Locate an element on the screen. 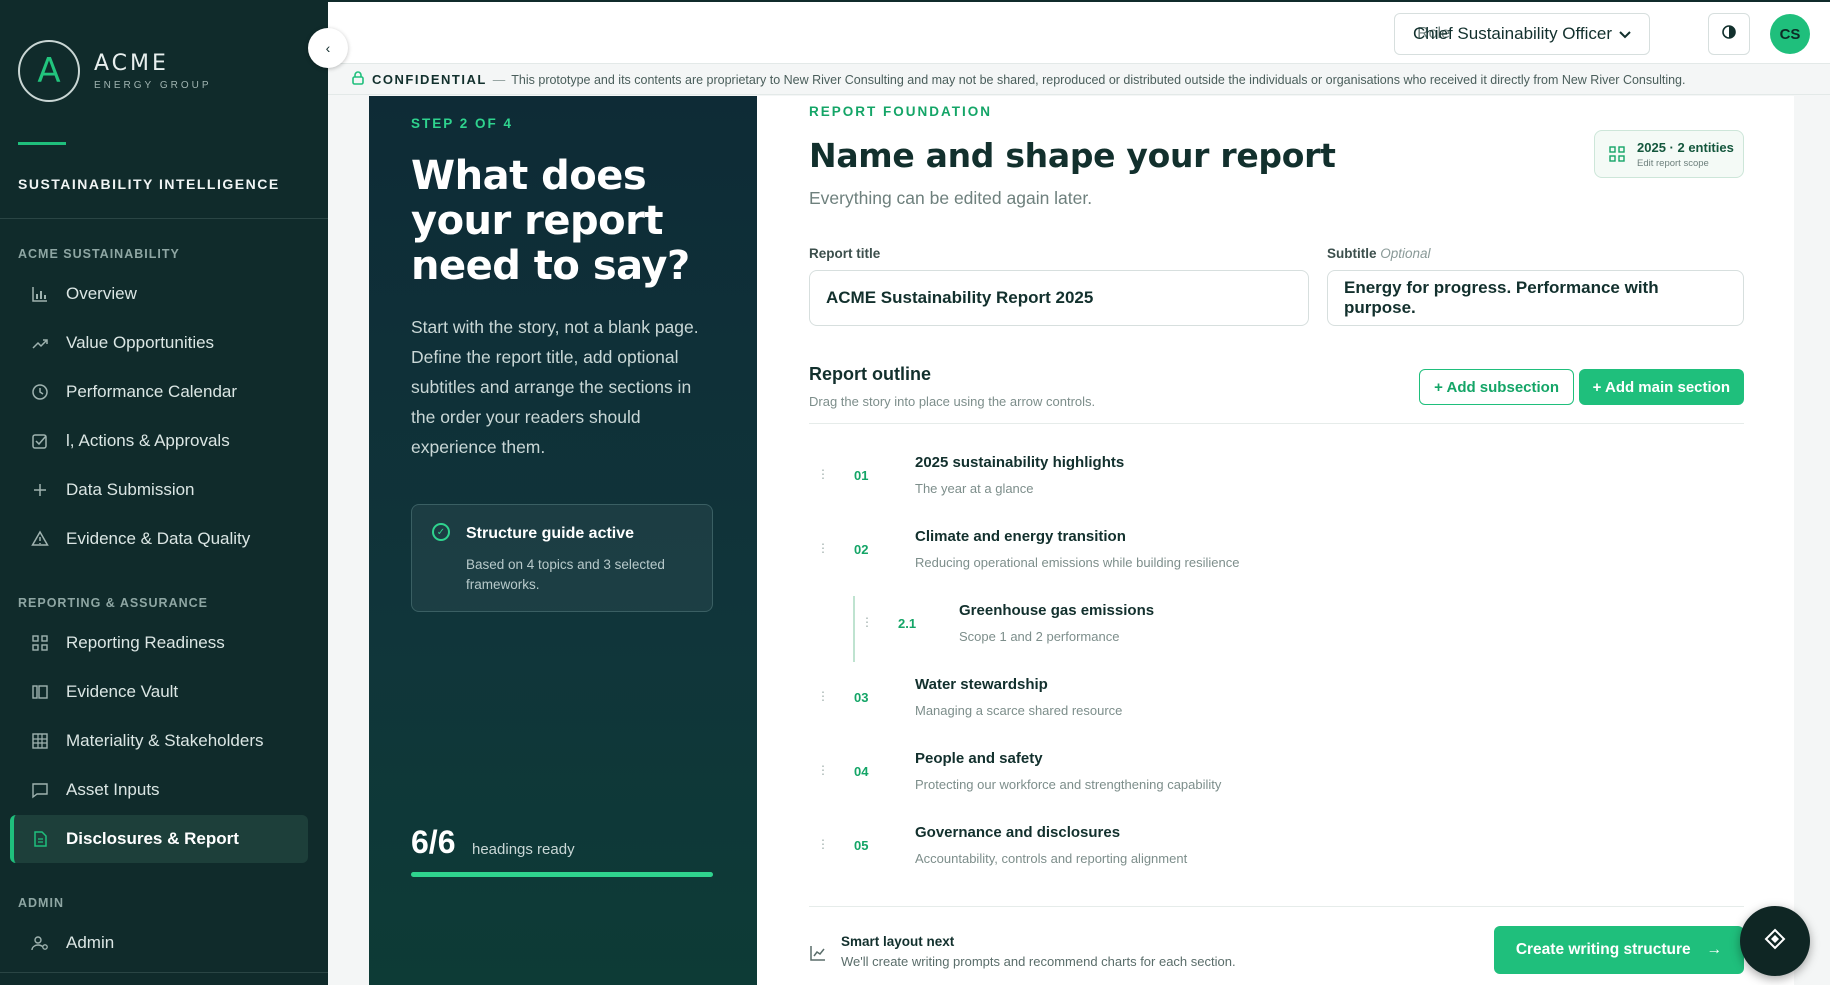 The height and width of the screenshot is (985, 1830). nav-group-acme-sustainability: ACME SUSTAINABILITY is located at coordinates (99, 254).